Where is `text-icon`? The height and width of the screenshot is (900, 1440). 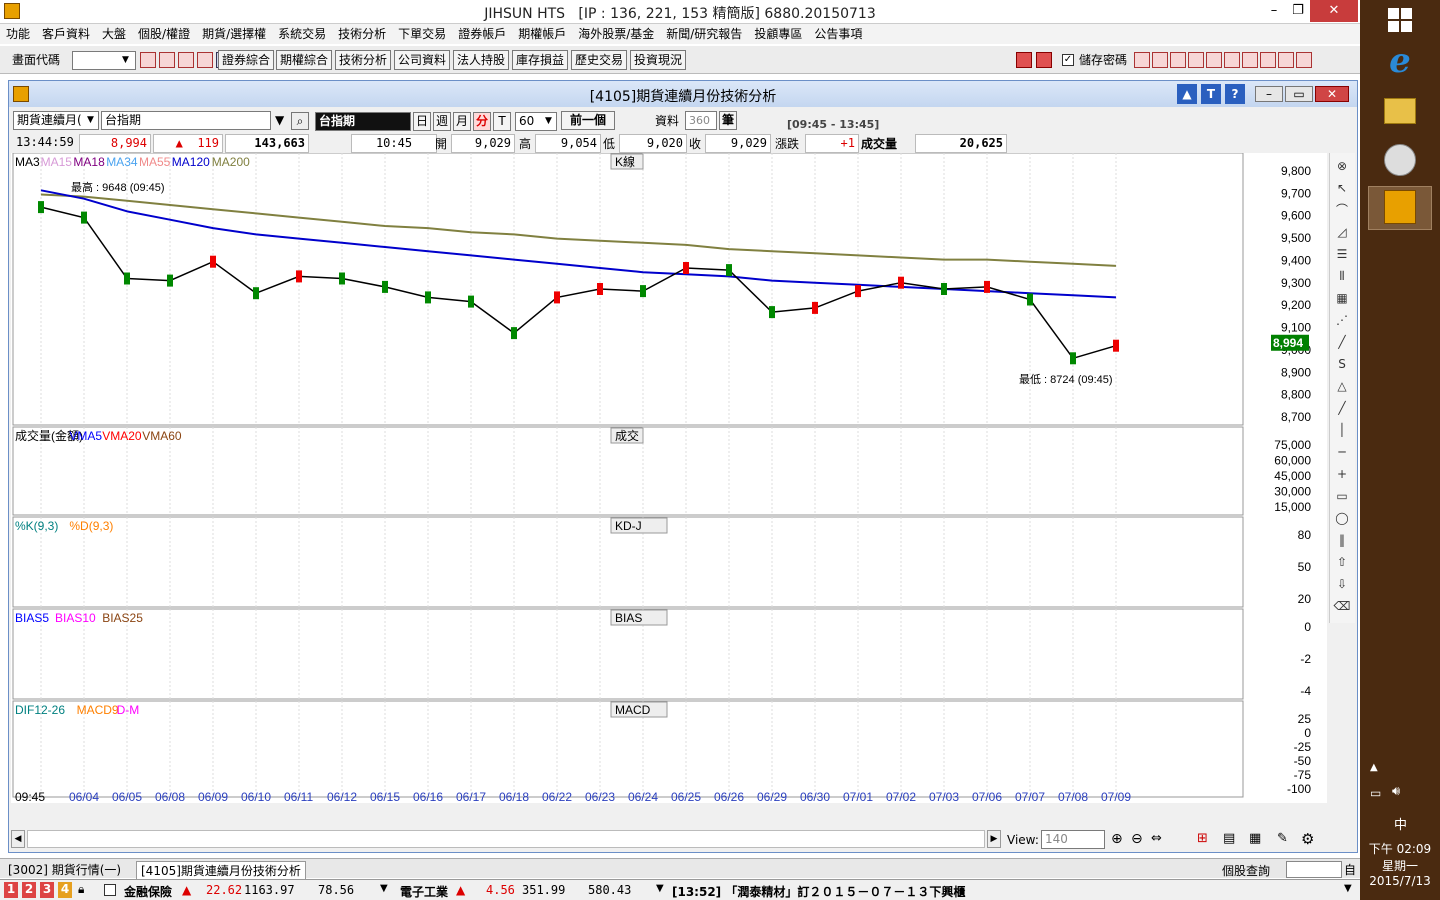 text-icon is located at coordinates (1214, 60).